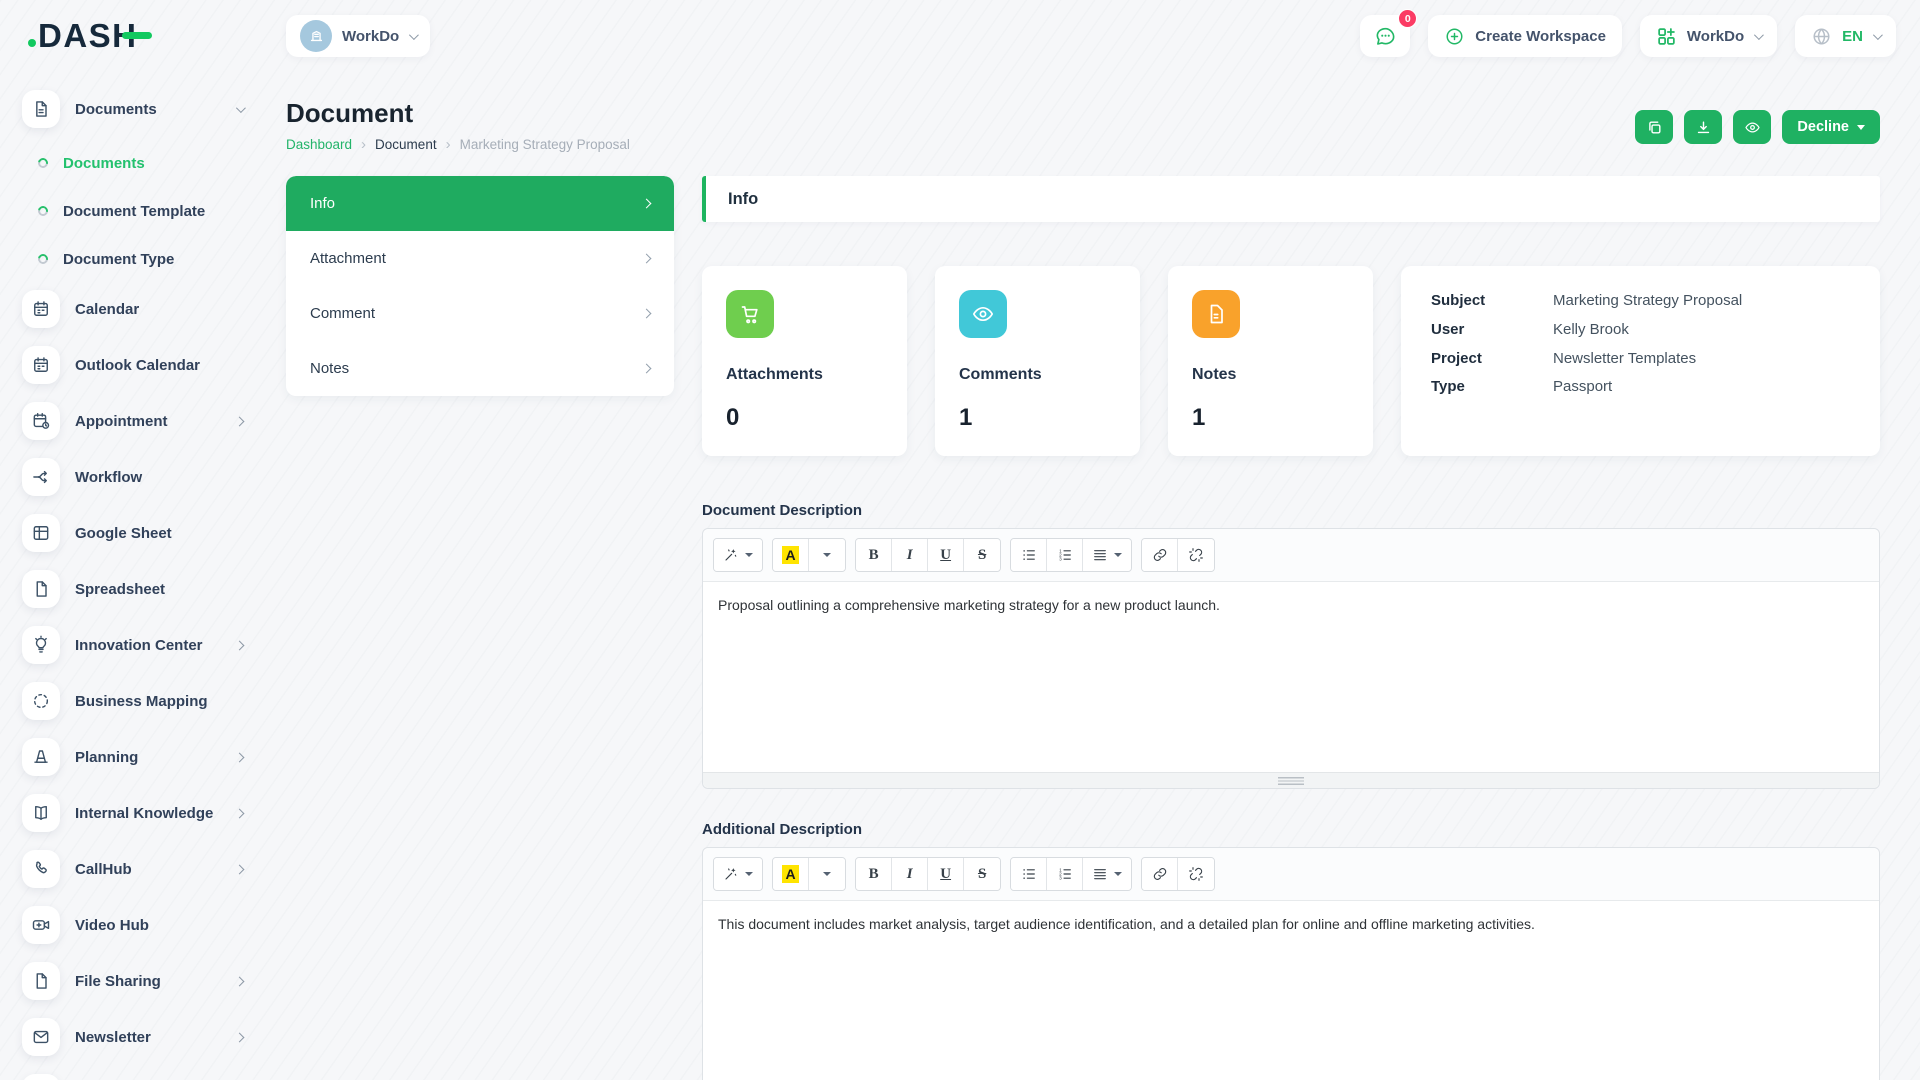  I want to click on tab-comment: Comment, so click(480, 313).